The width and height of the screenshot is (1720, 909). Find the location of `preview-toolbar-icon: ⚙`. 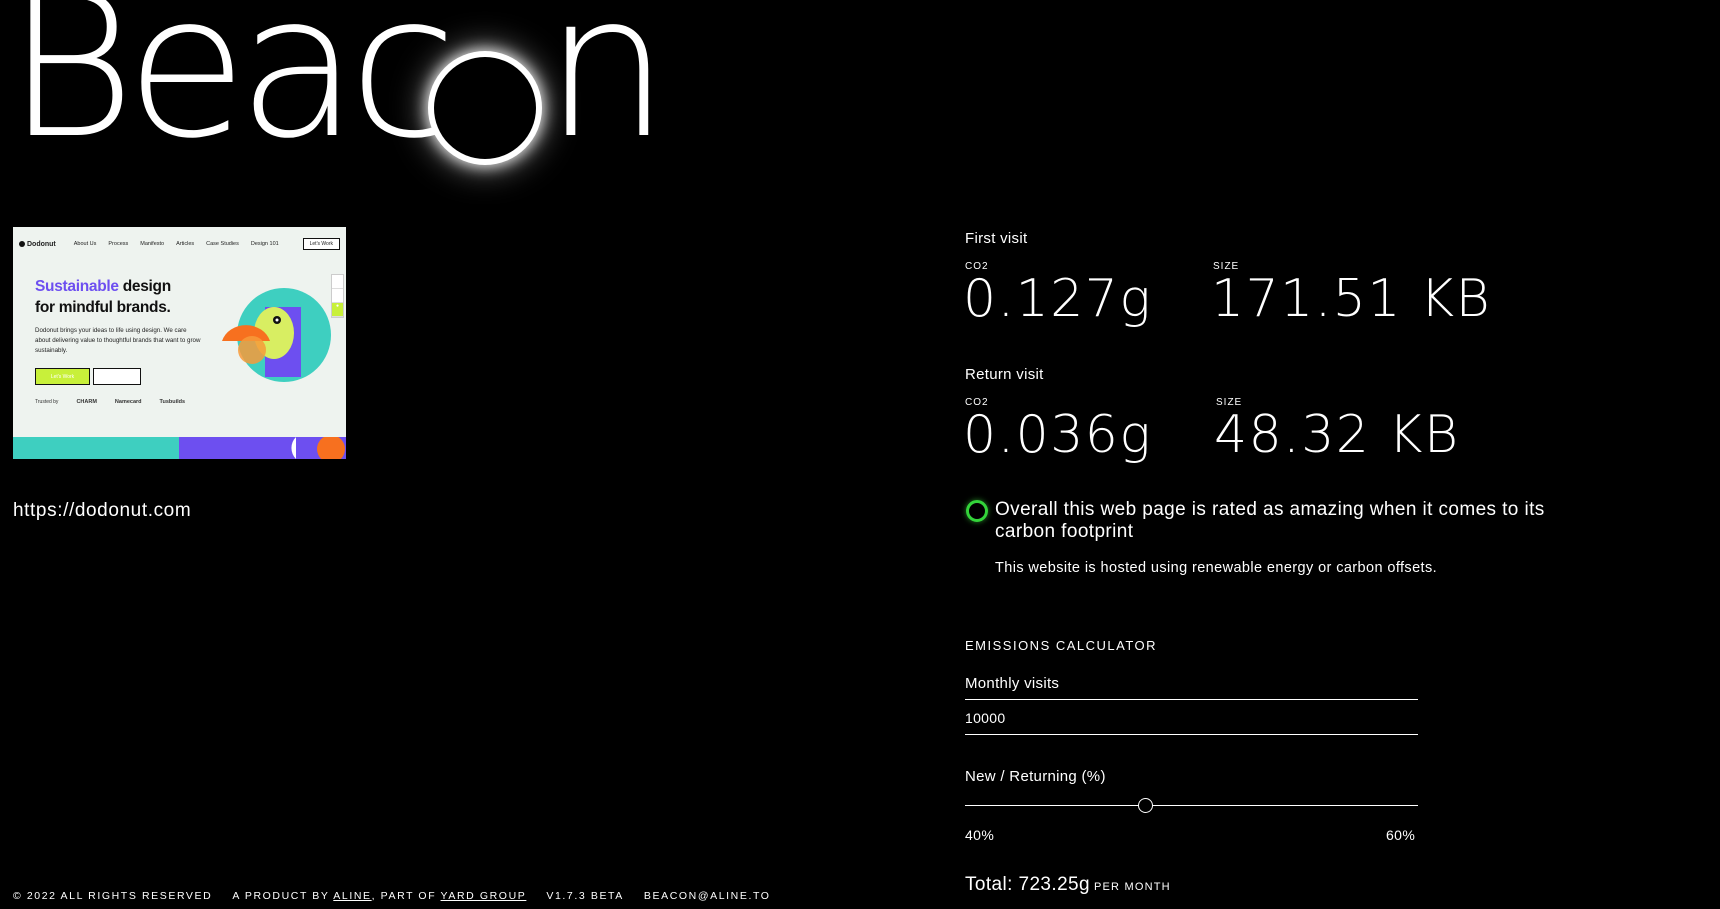

preview-toolbar-icon: ⚙ is located at coordinates (337, 282).